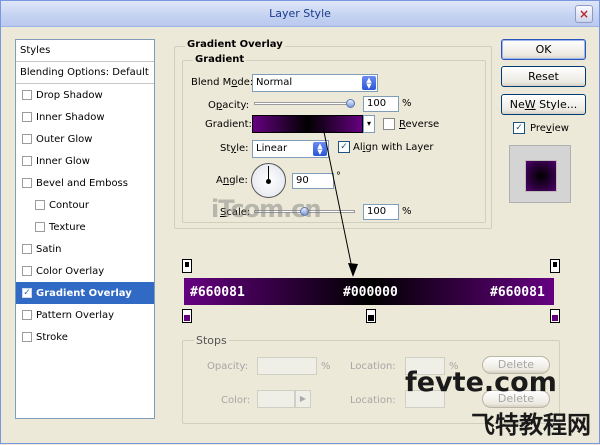  What do you see at coordinates (373, 400) in the screenshot?
I see `stops-location-label-2: Location:` at bounding box center [373, 400].